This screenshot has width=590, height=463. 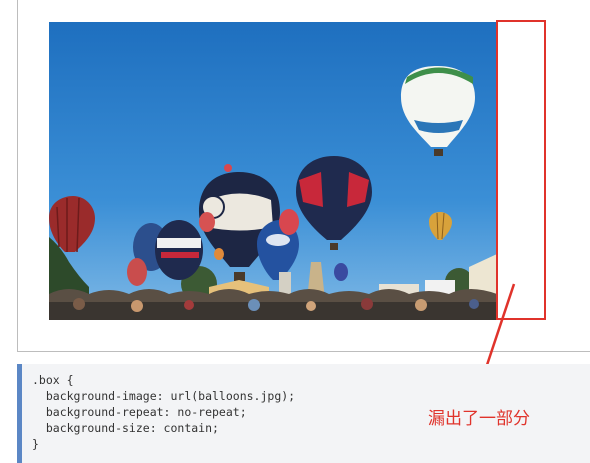 What do you see at coordinates (521, 170) in the screenshot?
I see `overflow-highlight-box` at bounding box center [521, 170].